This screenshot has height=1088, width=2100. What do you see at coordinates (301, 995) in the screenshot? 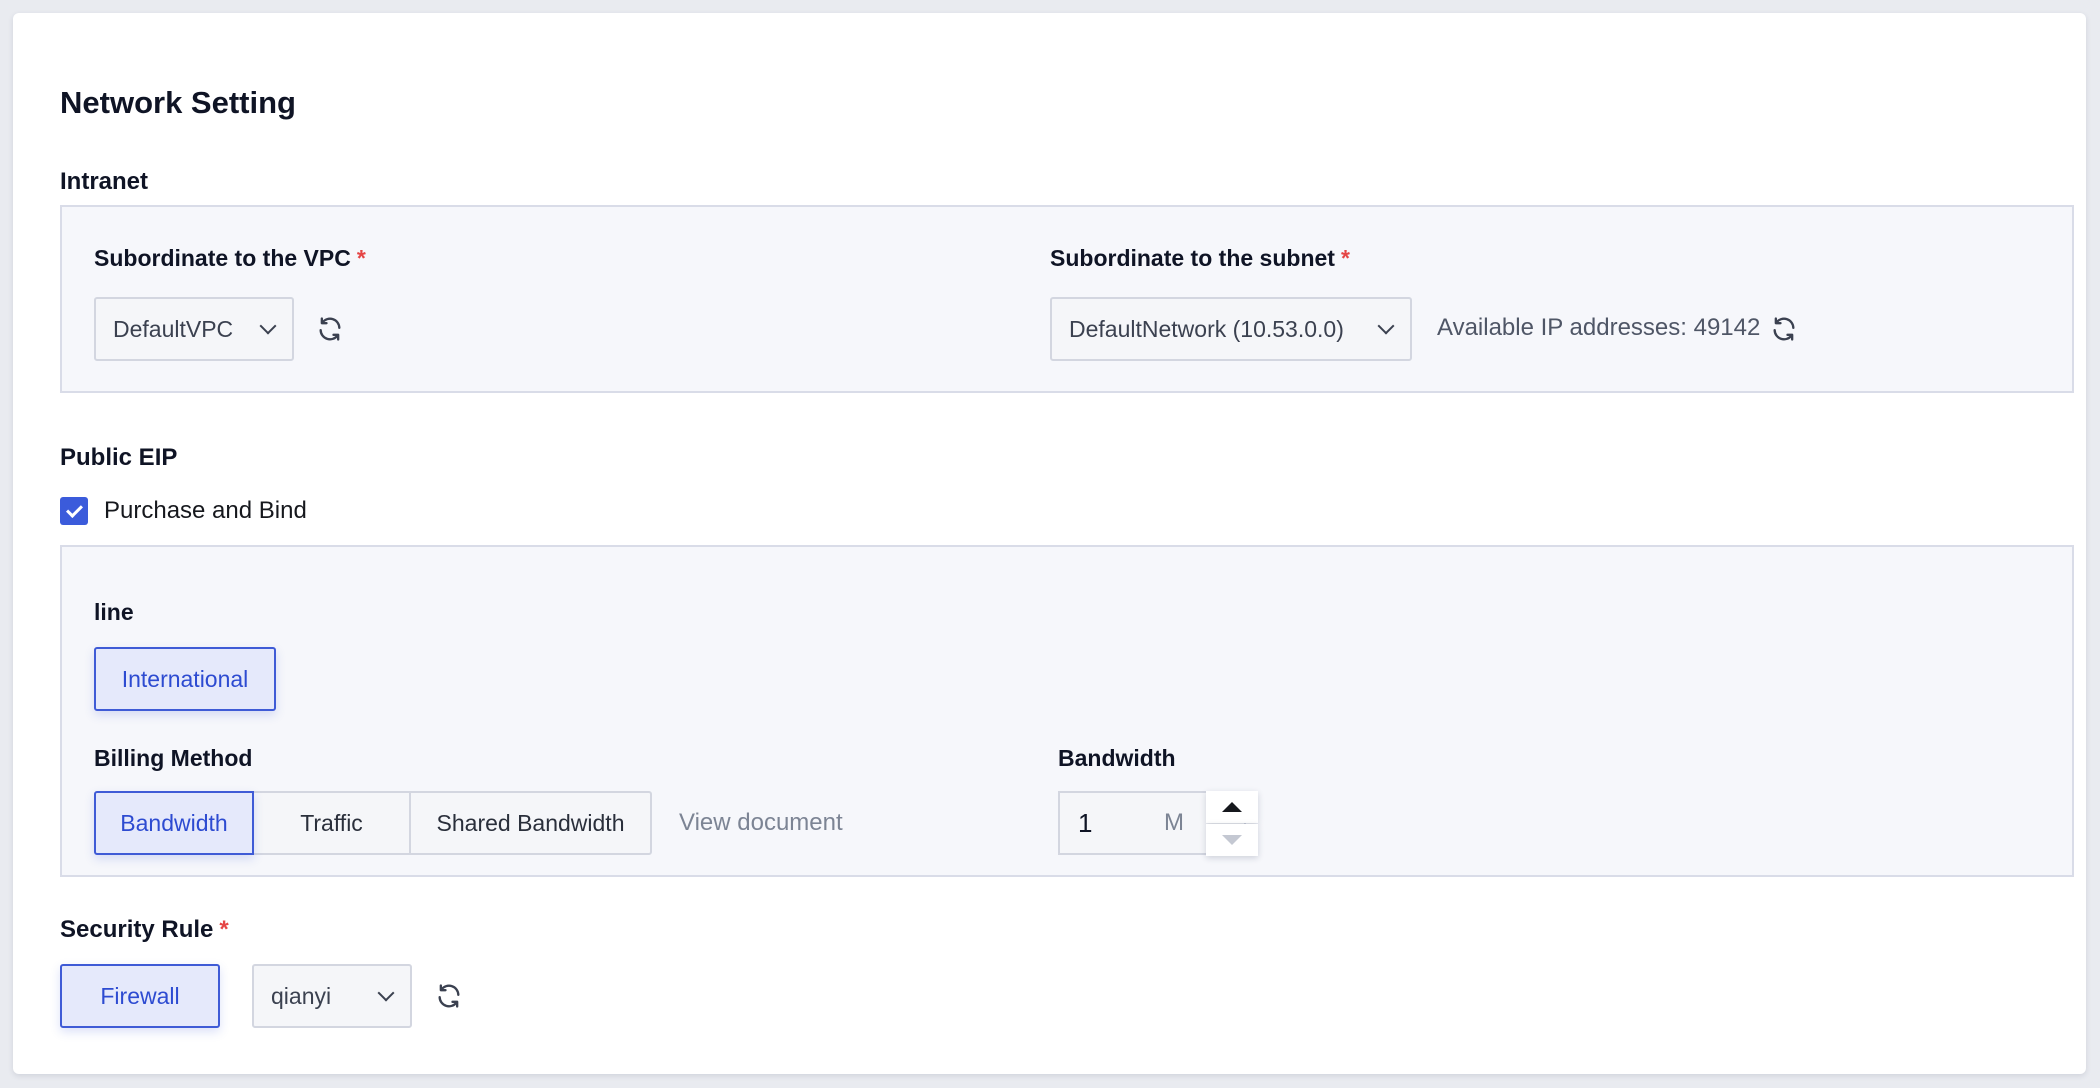
I see `security-rule-value: qianyi` at bounding box center [301, 995].